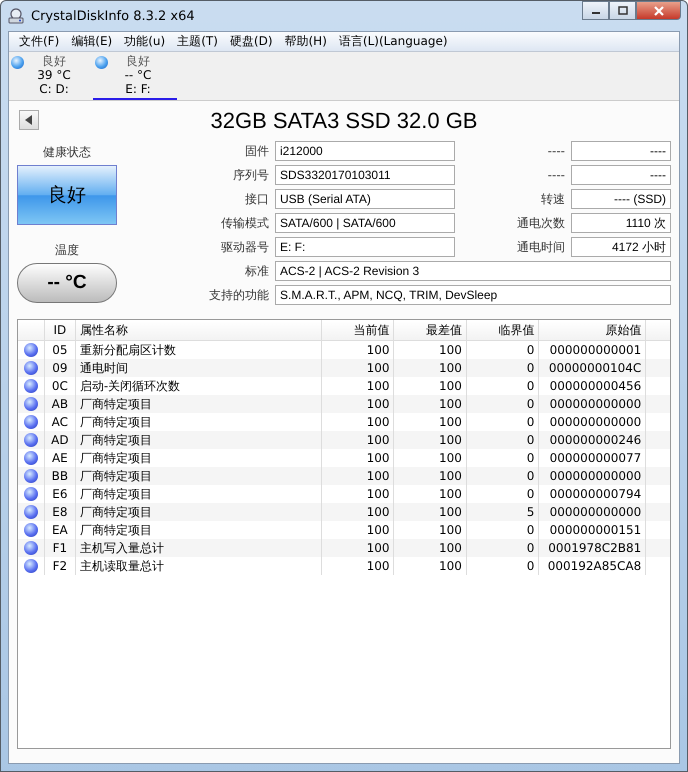 This screenshot has height=772, width=688. I want to click on window-title: CrystalDiskInfo 8.3.2 x64, so click(113, 16).